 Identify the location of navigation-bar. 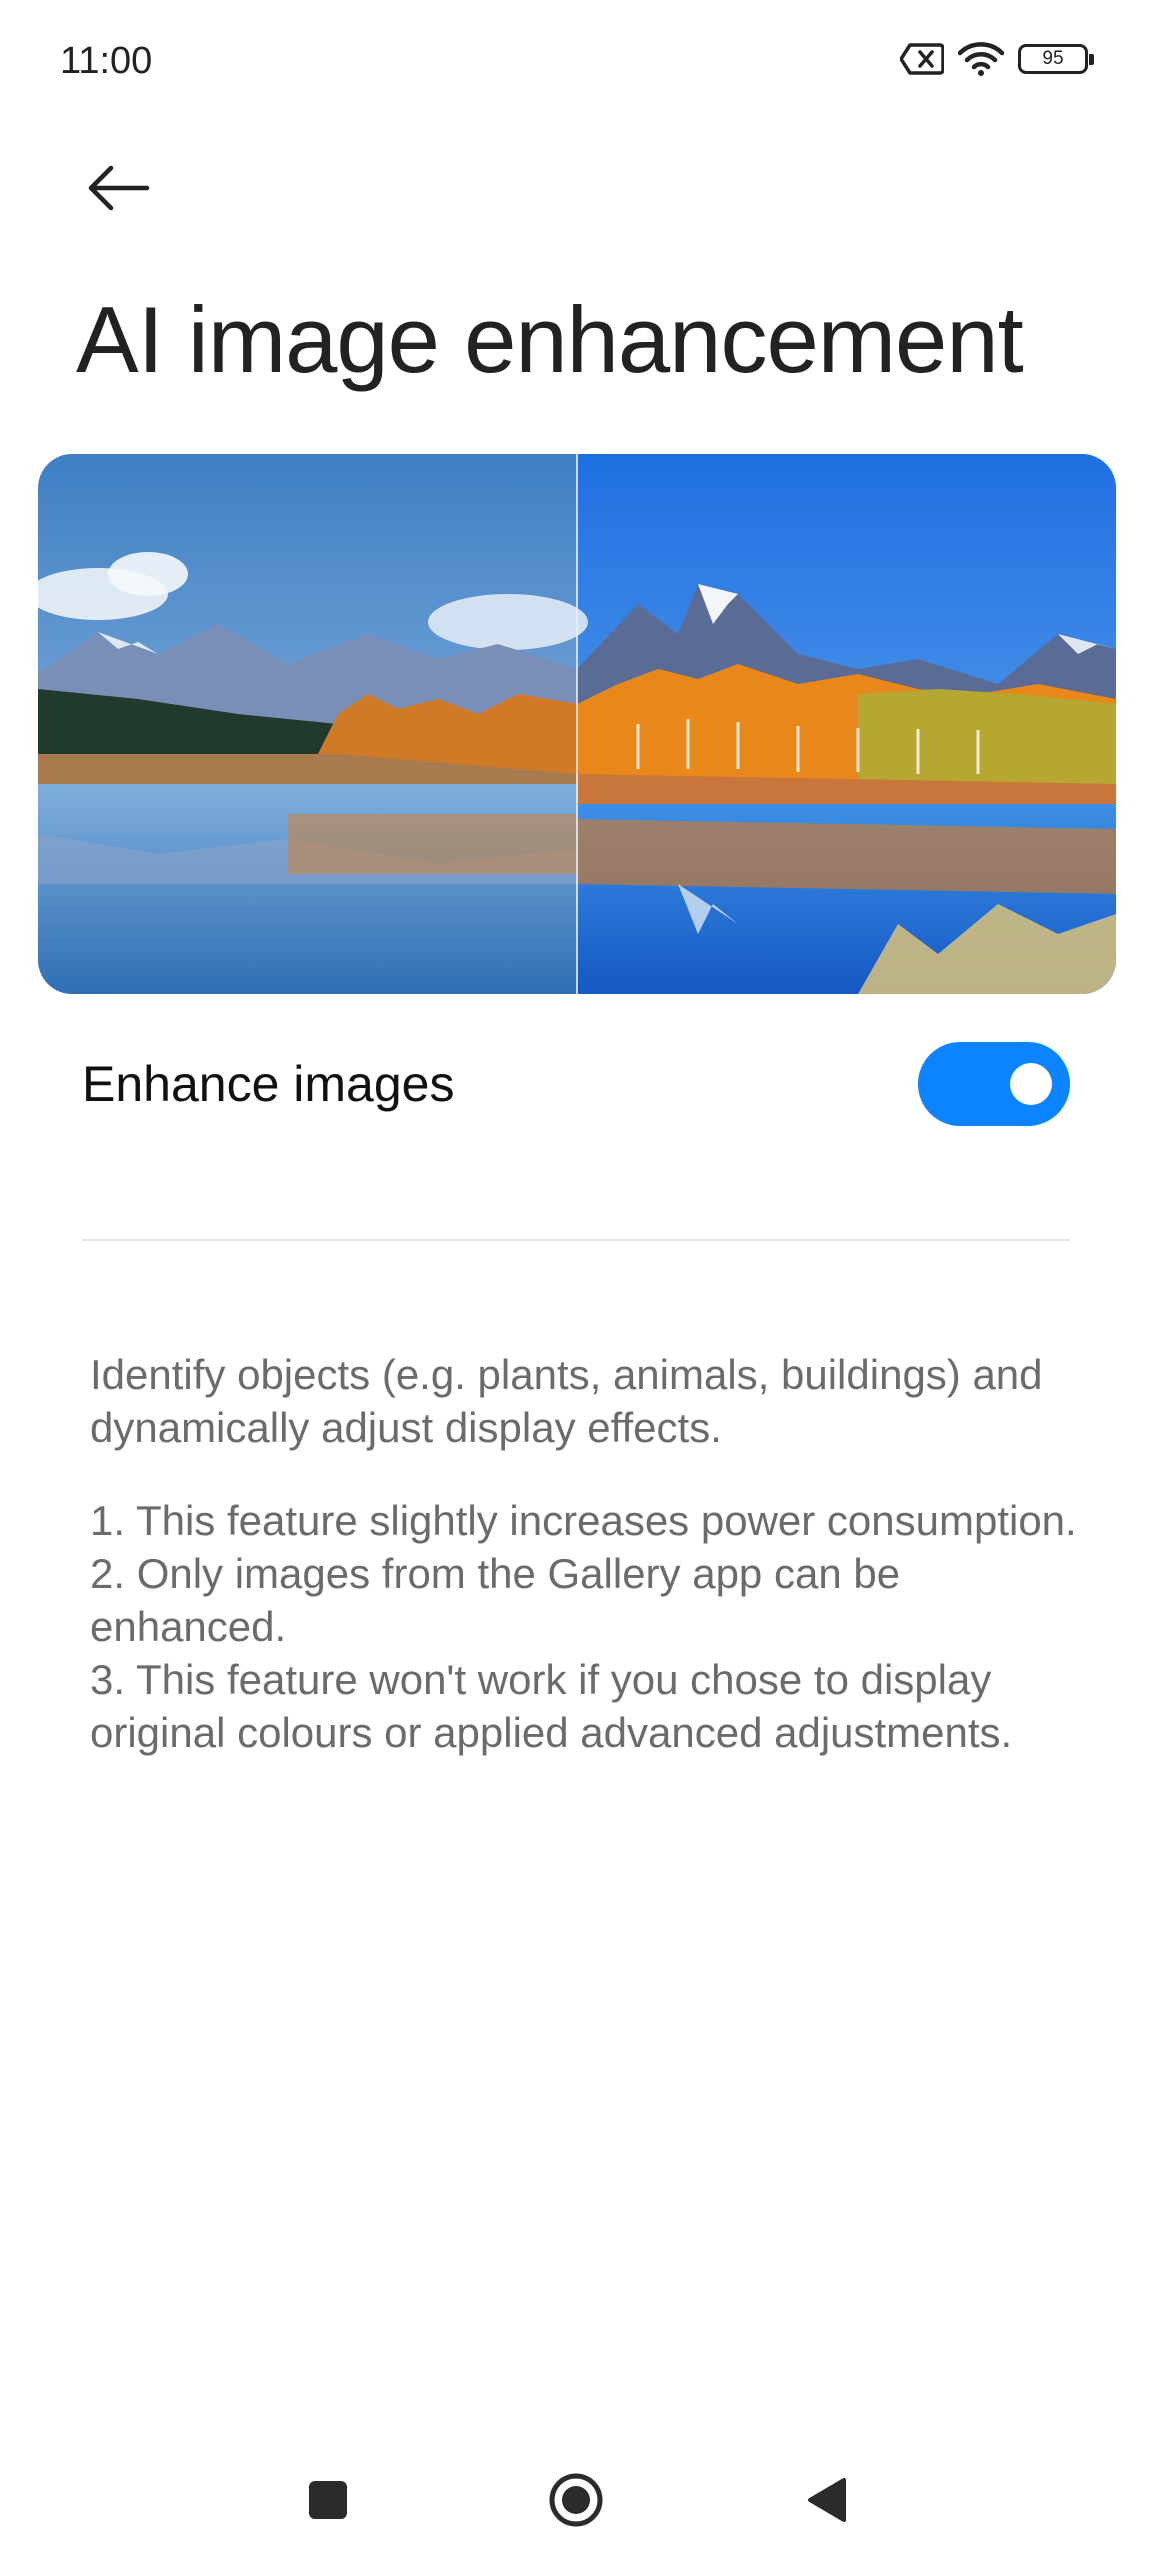
(576, 2495).